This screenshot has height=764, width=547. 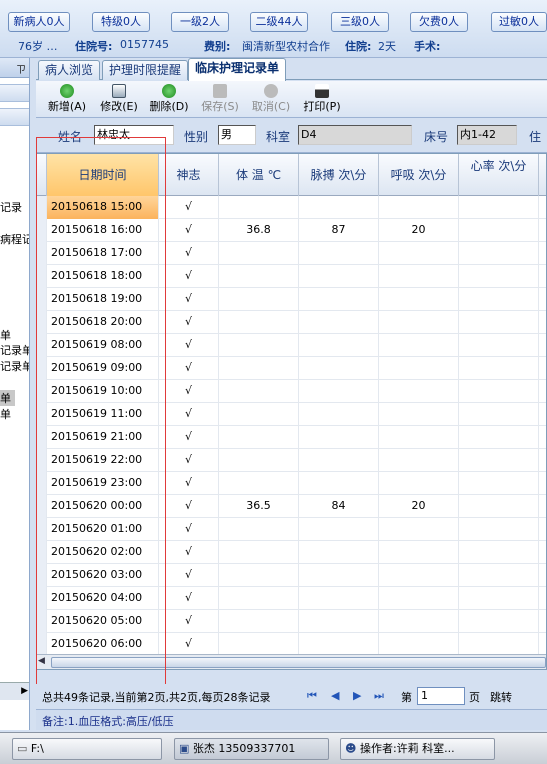 I want to click on col-header-heart: 心率 次\分, so click(x=499, y=175).